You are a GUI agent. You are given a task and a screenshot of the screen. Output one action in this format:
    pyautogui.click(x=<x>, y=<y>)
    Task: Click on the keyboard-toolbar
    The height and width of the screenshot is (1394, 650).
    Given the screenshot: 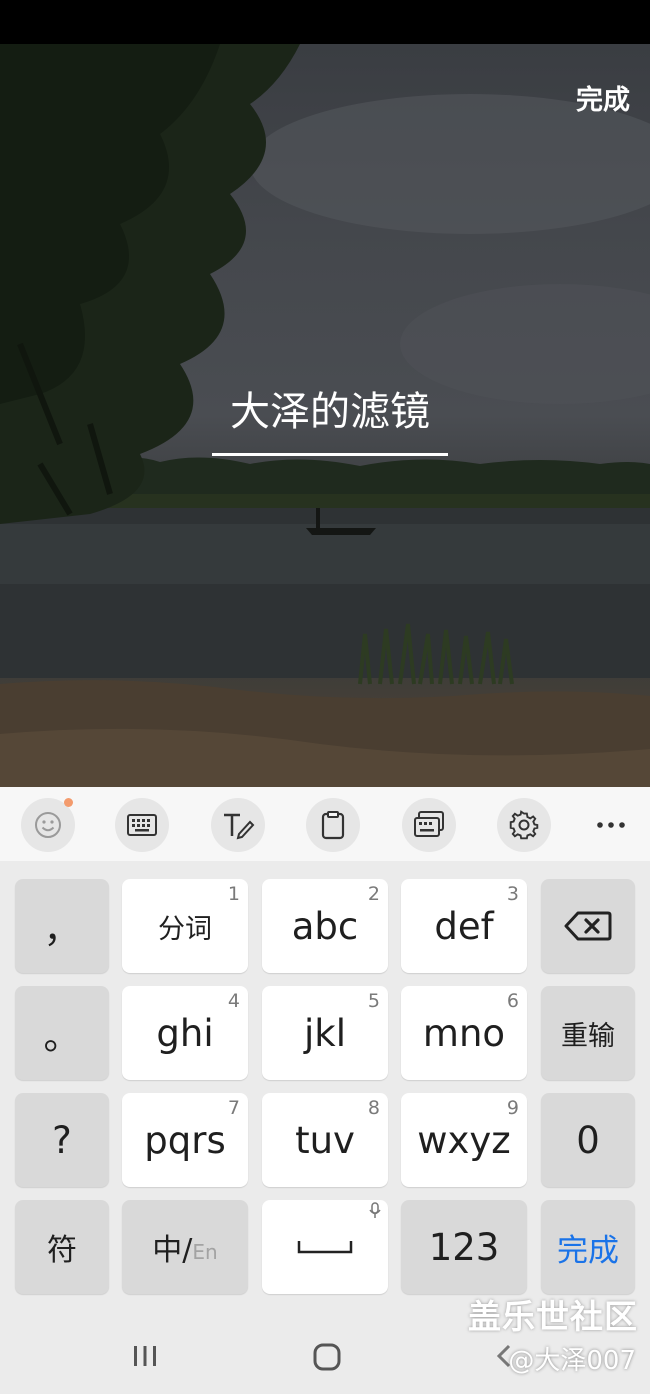 What is the action you would take?
    pyautogui.click(x=325, y=824)
    